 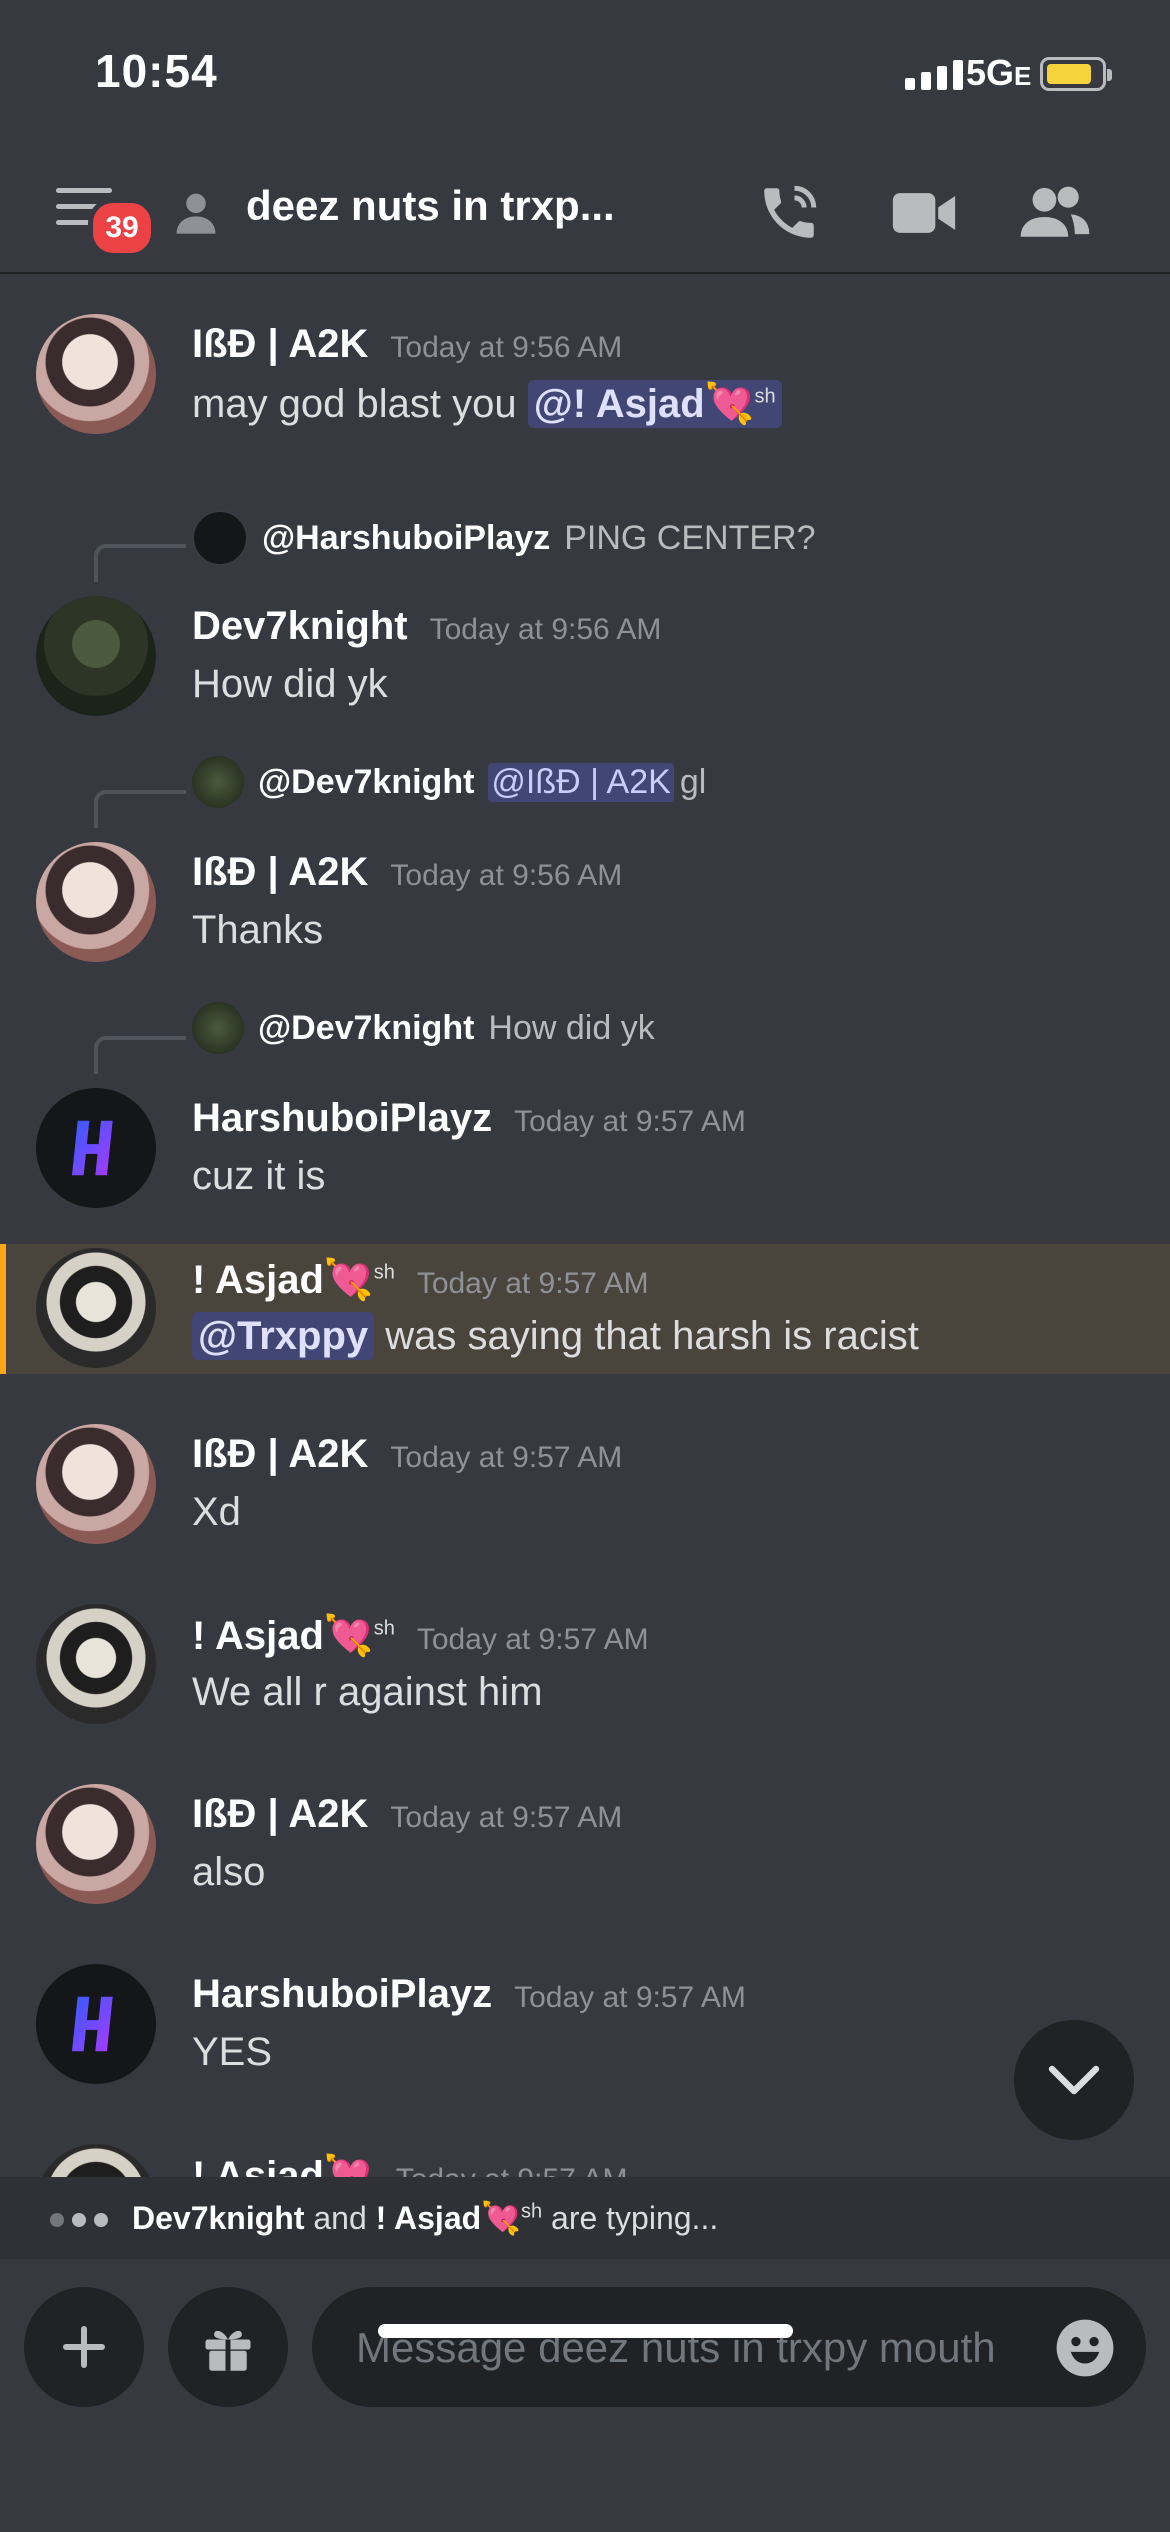 What do you see at coordinates (999, 72) in the screenshot?
I see `network-label: 5GE` at bounding box center [999, 72].